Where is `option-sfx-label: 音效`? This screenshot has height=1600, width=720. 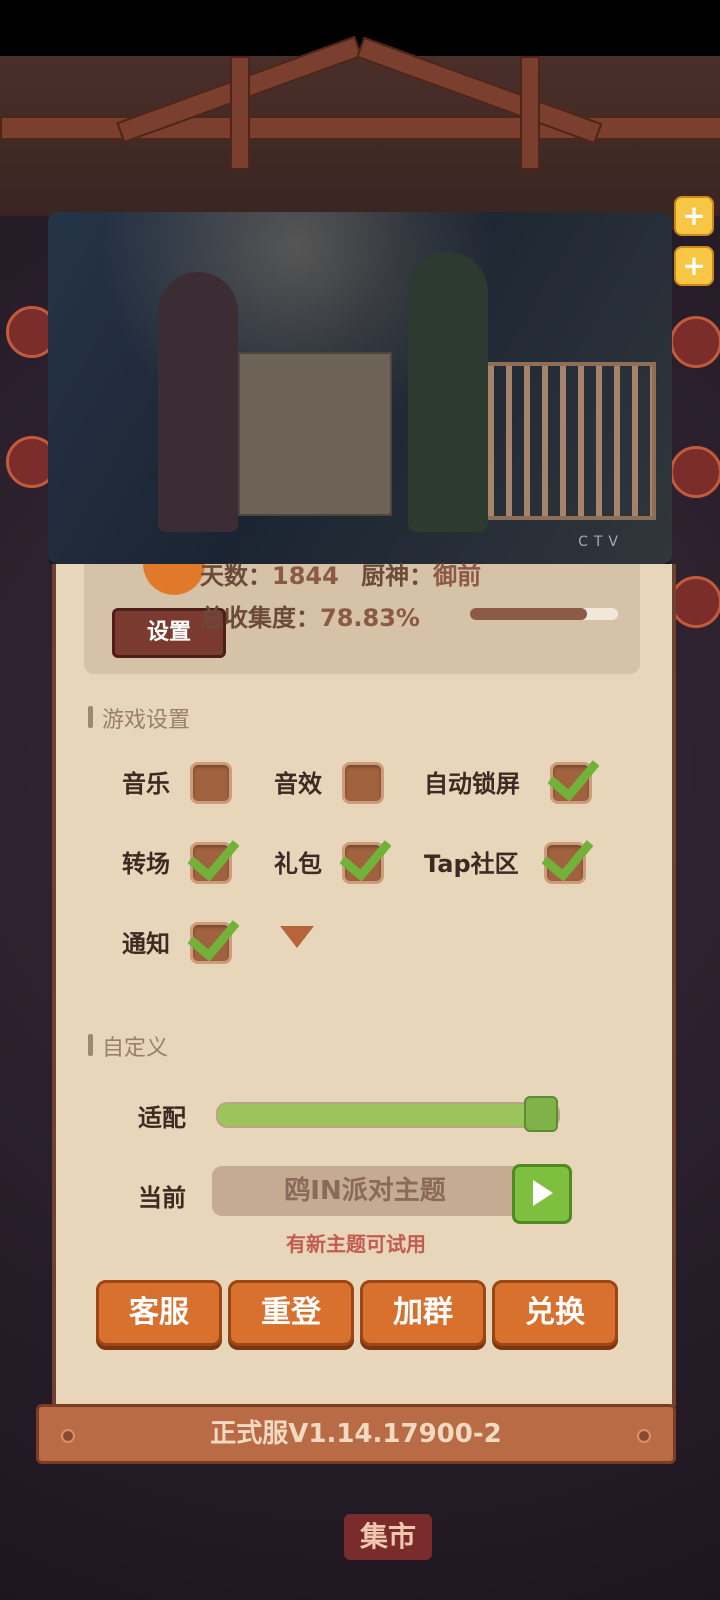
option-sfx-label: 音效 is located at coordinates (298, 784).